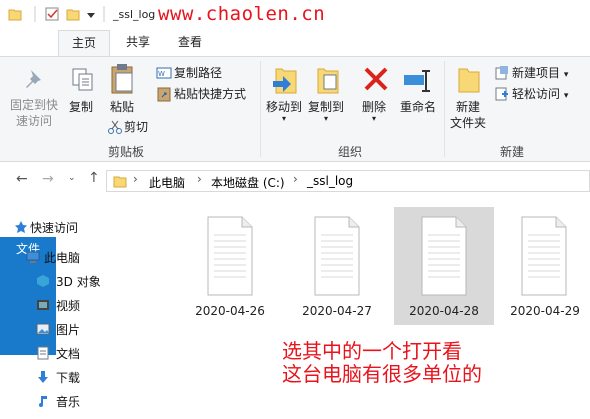  What do you see at coordinates (444, 311) in the screenshot?
I see `file-name: 2020-04-28` at bounding box center [444, 311].